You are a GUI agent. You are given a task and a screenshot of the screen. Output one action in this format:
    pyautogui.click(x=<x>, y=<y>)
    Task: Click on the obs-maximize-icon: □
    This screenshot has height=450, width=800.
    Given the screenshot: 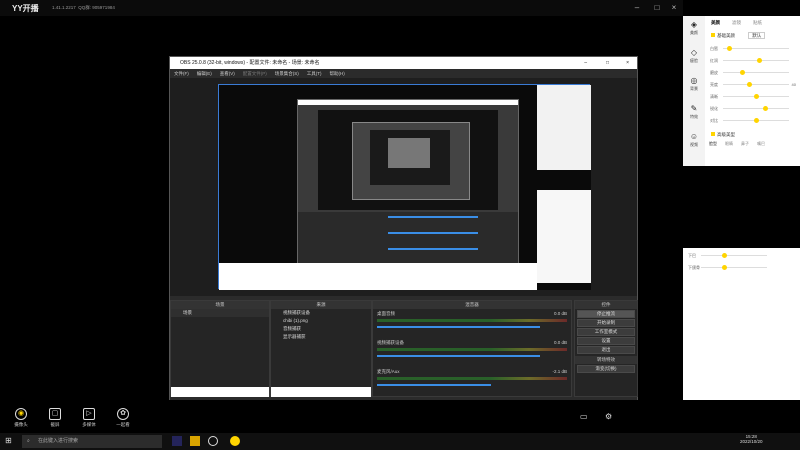 What is the action you would take?
    pyautogui.click(x=607, y=63)
    